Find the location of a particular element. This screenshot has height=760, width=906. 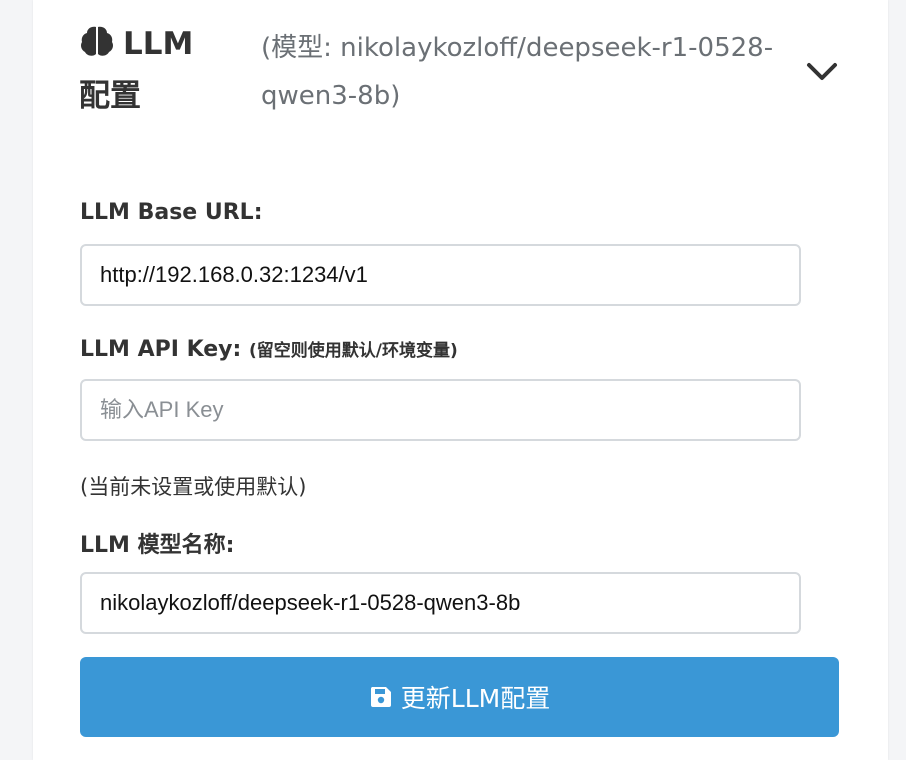

section-title: LLM 配置 is located at coordinates (149, 70).